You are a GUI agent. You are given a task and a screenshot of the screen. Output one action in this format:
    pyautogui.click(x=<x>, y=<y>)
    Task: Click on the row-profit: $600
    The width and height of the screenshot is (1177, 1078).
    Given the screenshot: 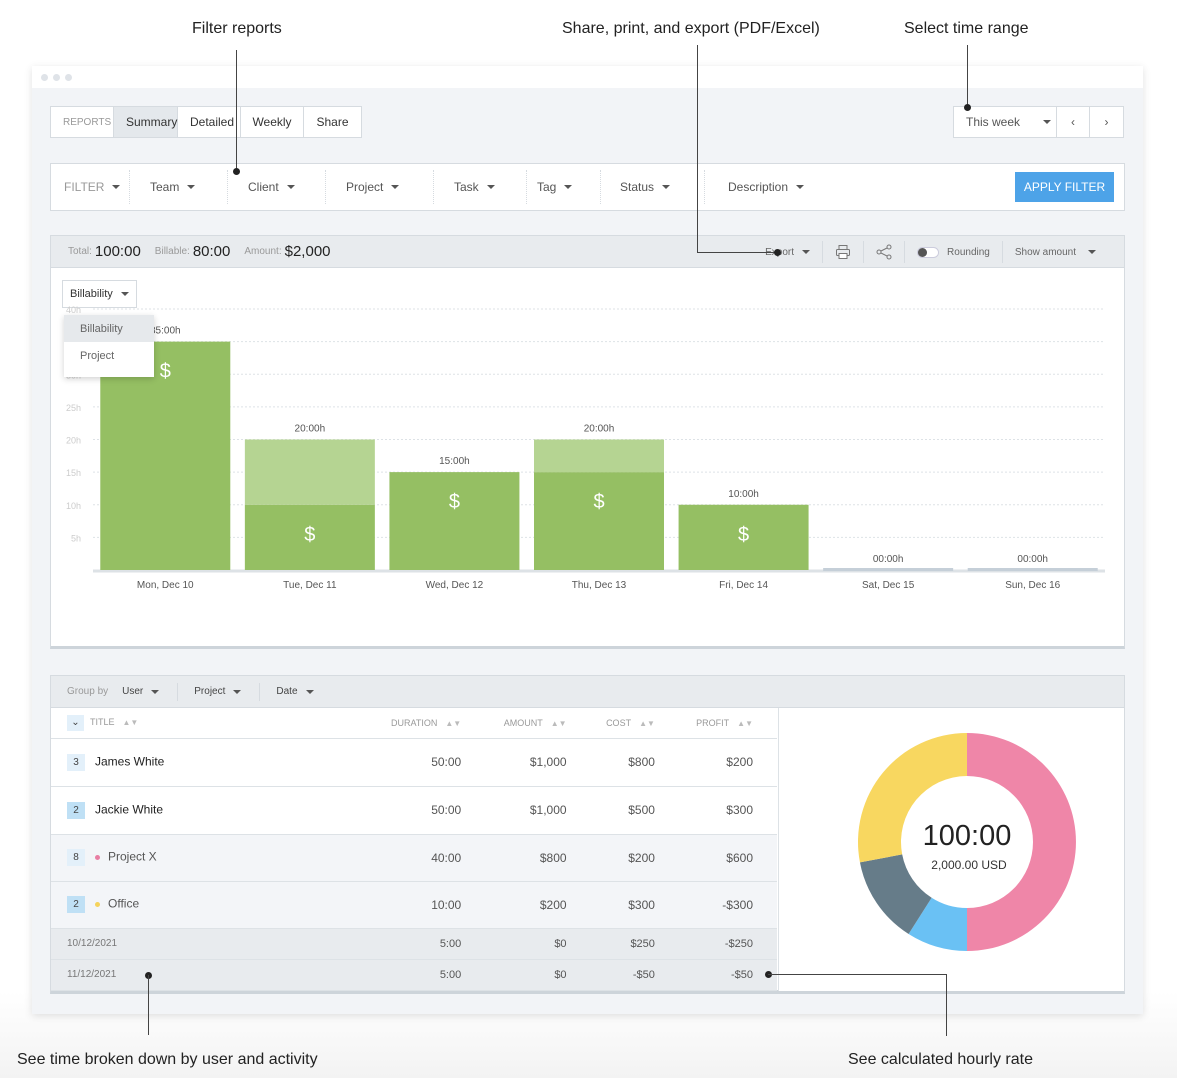 What is the action you would take?
    pyautogui.click(x=727, y=858)
    